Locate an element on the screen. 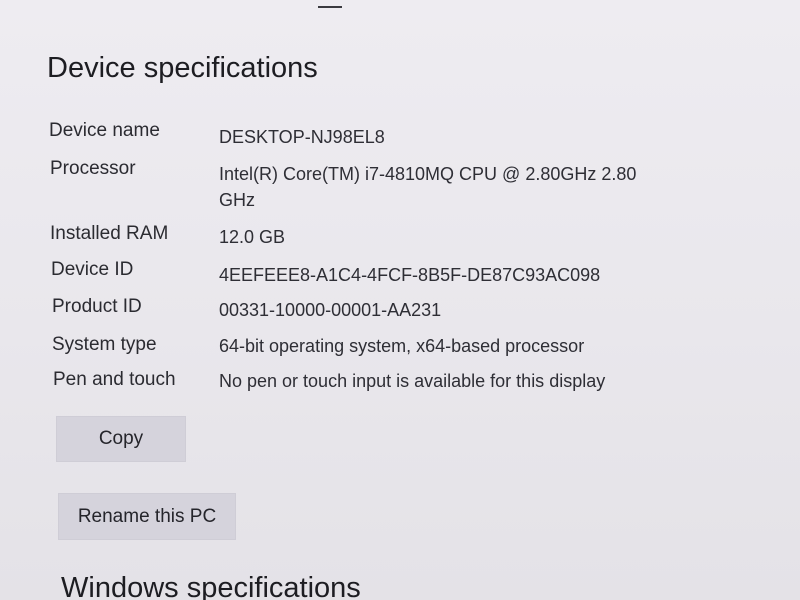  device-id-label: Device ID is located at coordinates (92, 269).